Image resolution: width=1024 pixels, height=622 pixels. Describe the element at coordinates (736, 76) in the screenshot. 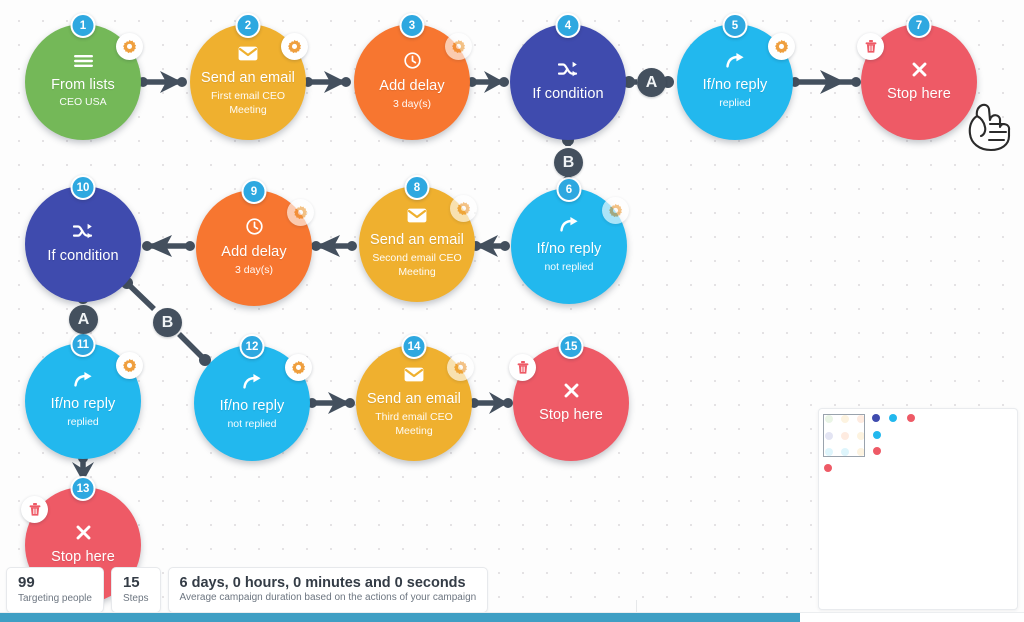

I see `node-if-no-reply-5: 5 If/no reply replied` at that location.